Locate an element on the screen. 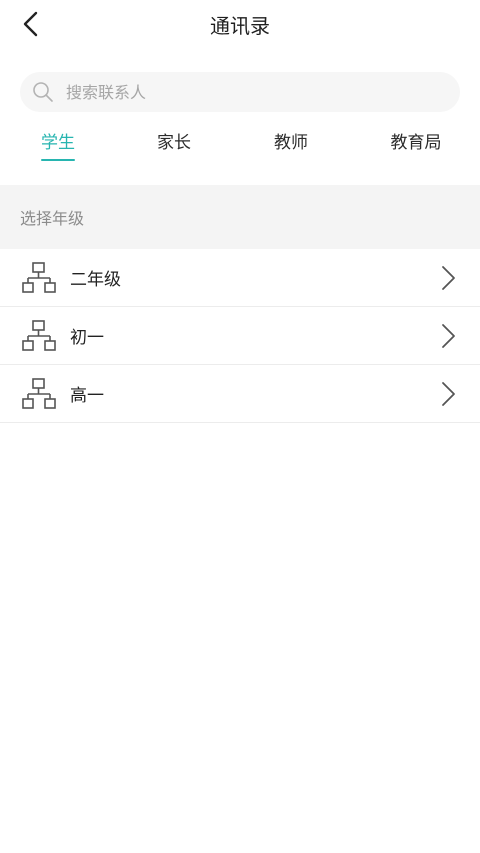 The image size is (480, 853). search-bar is located at coordinates (240, 92).